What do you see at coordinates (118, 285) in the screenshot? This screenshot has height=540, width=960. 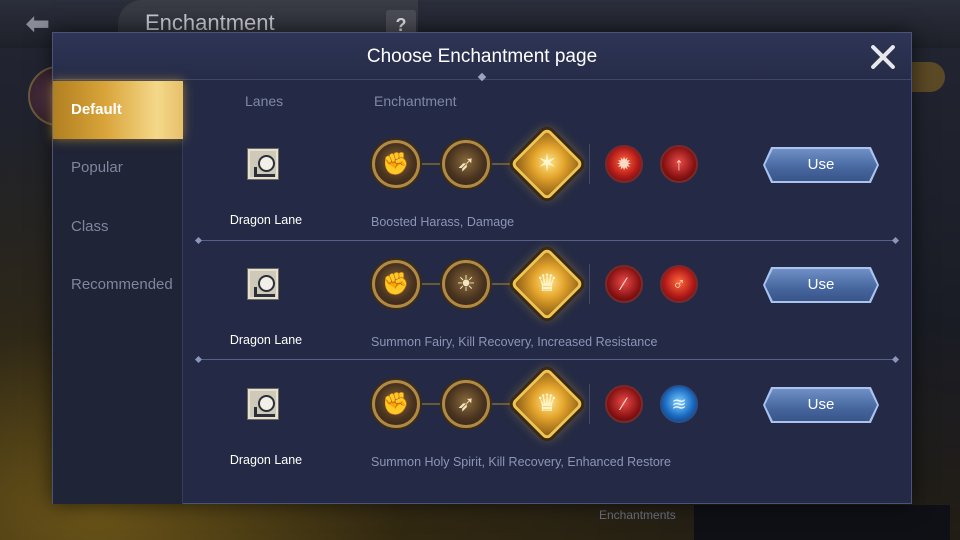 I see `sidebar-item-recommended: Recommended` at bounding box center [118, 285].